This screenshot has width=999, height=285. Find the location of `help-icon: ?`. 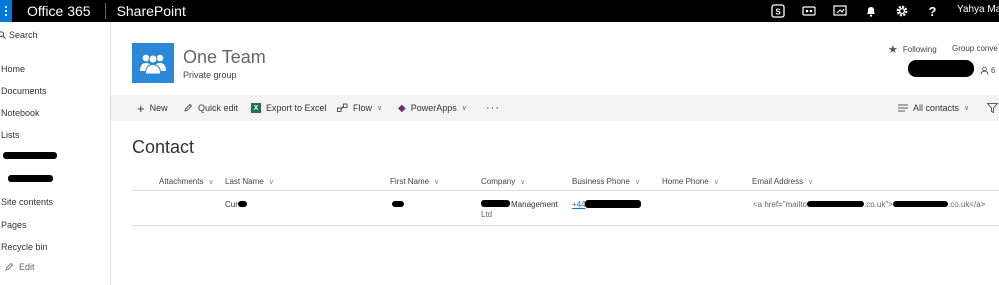

help-icon: ? is located at coordinates (932, 11).